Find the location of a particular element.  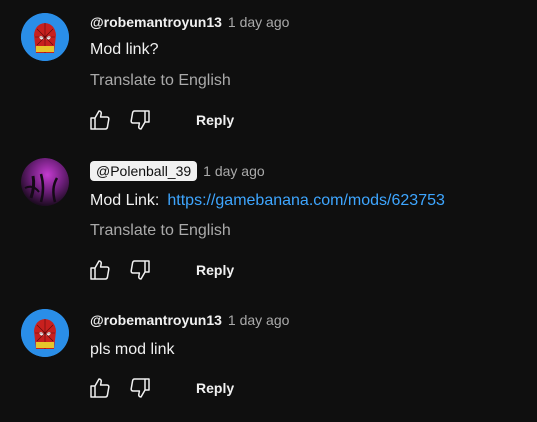

author-line: @Polenball_39 1 day ago is located at coordinates (177, 171).